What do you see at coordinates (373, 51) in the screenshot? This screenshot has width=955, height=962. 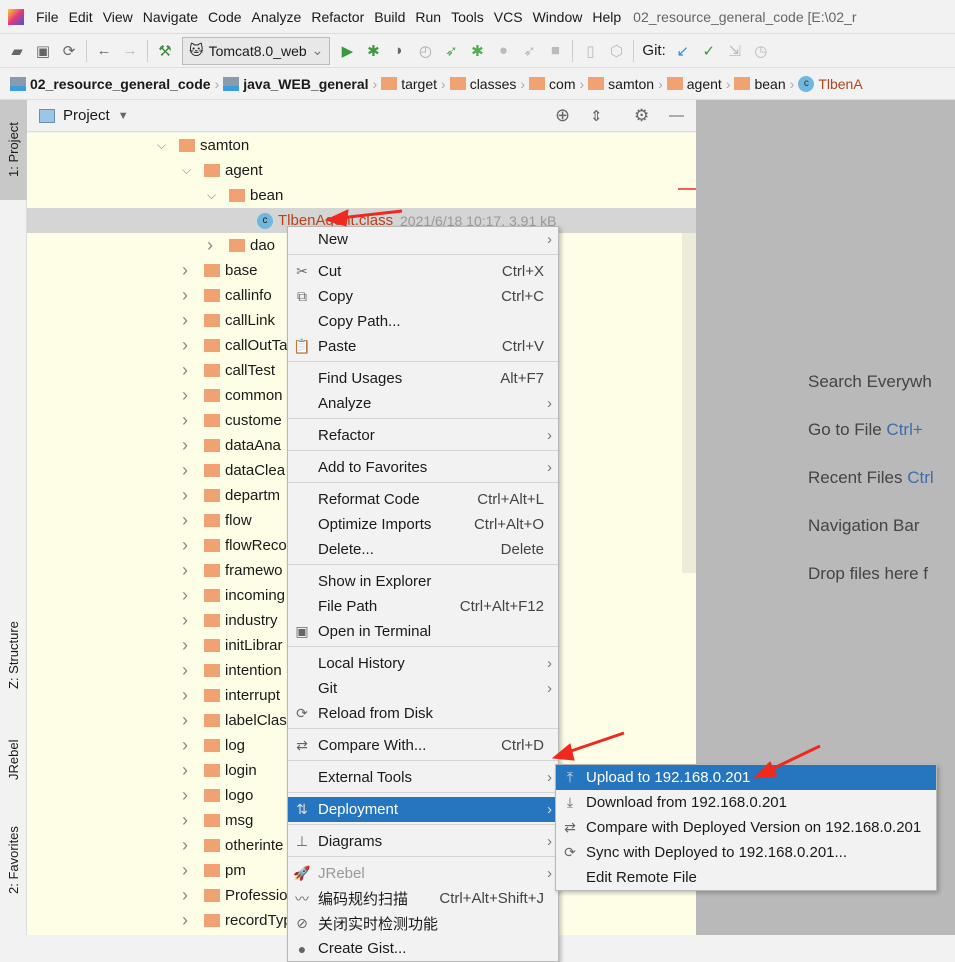 I see `debug-icon: ✱` at bounding box center [373, 51].